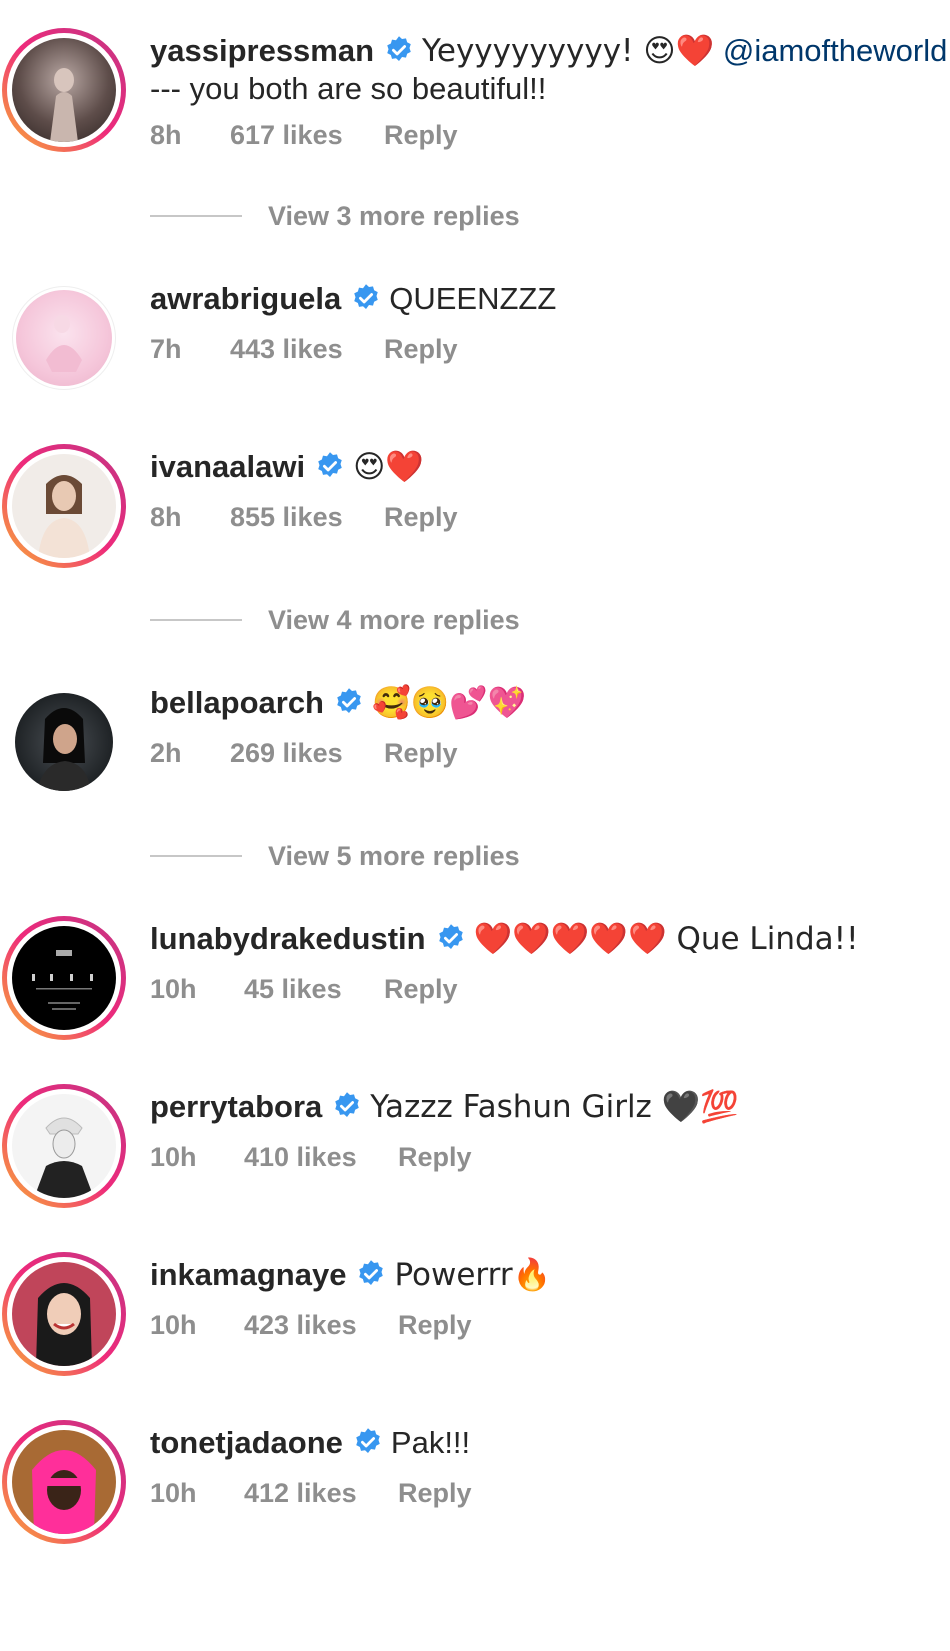 The width and height of the screenshot is (950, 1651). I want to click on comment-text-continued: --- you both are so beautiful!!, so click(348, 88).